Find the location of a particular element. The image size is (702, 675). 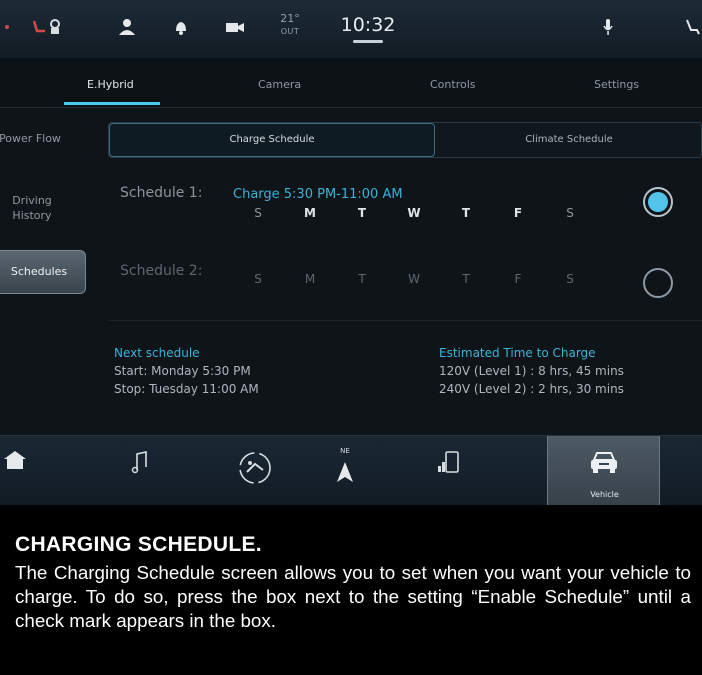

estimated-level-1: 120V (Level 1) : 8 hrs, 45 mins is located at coordinates (531, 371).